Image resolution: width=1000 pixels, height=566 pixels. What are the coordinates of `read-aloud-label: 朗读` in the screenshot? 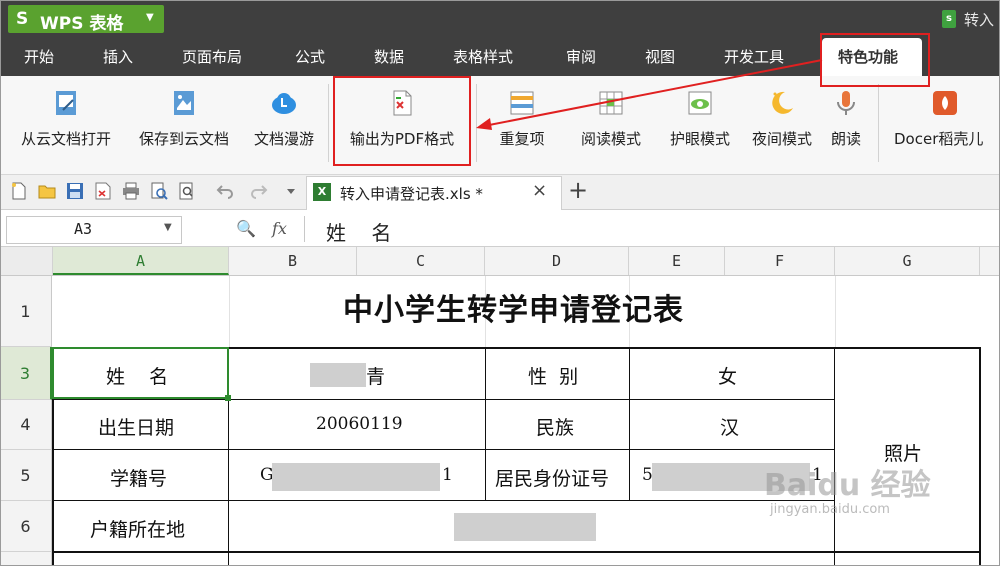 It's located at (845, 139).